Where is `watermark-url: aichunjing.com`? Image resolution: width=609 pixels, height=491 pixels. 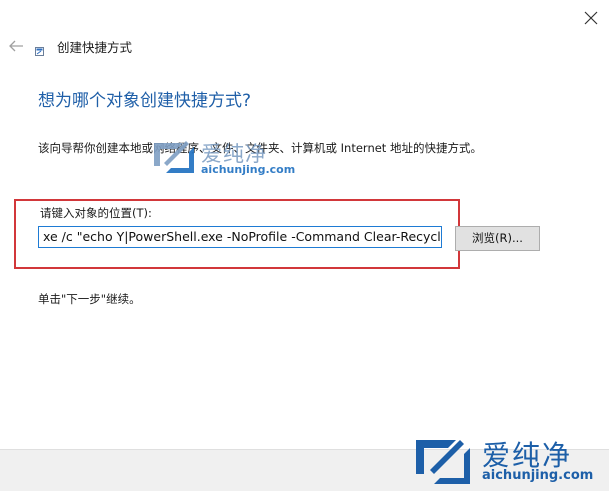
watermark-url: aichunjing.com is located at coordinates (248, 169).